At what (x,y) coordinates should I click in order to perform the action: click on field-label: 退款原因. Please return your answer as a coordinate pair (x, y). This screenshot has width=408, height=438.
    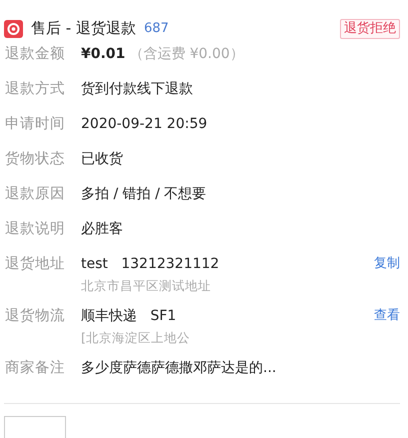
    Looking at the image, I should click on (35, 194).